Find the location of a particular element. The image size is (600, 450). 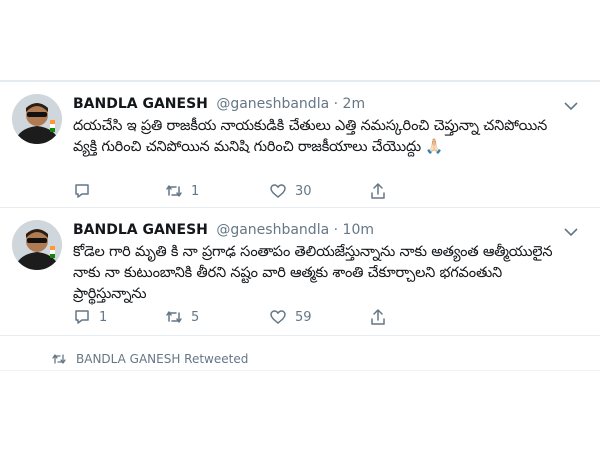

retweet-count: 5 is located at coordinates (195, 317).